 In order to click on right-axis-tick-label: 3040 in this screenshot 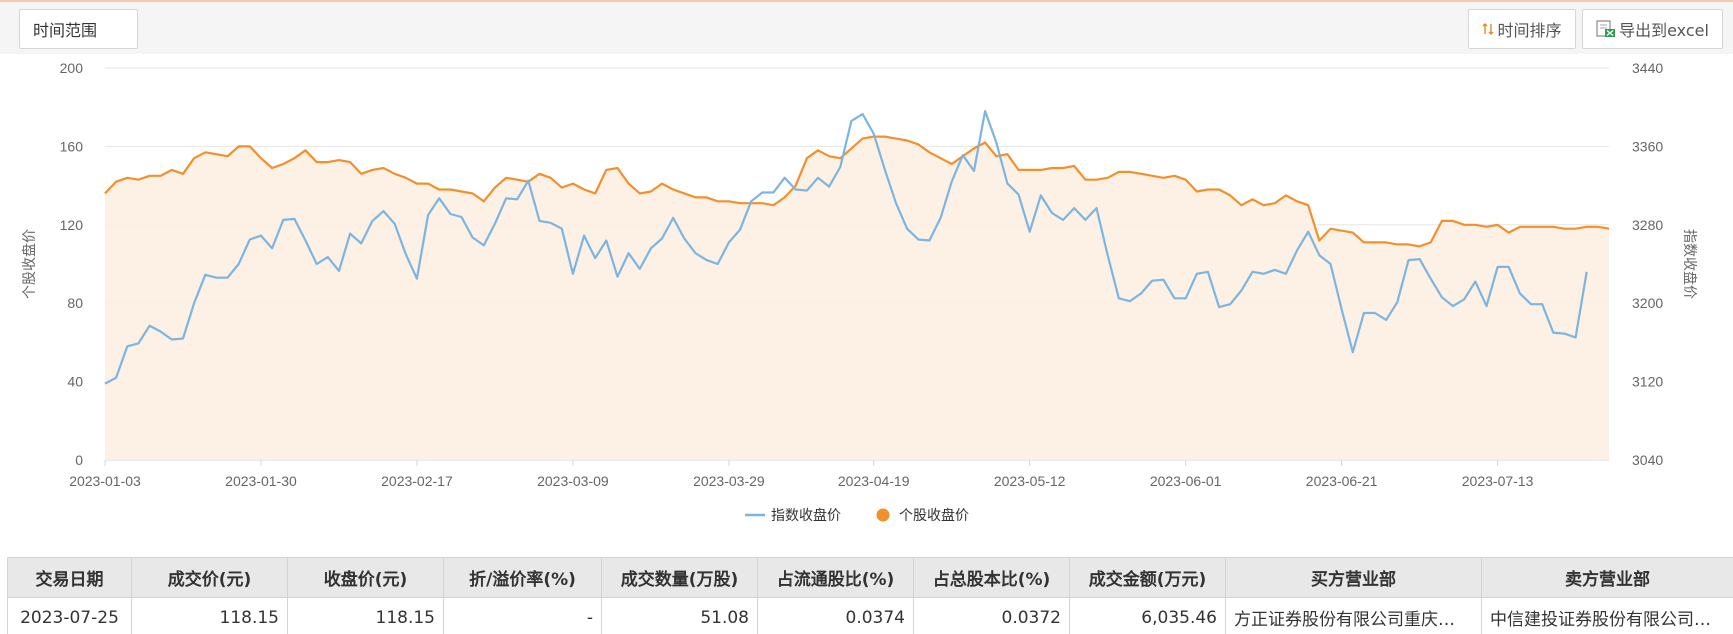, I will do `click(1647, 460)`.